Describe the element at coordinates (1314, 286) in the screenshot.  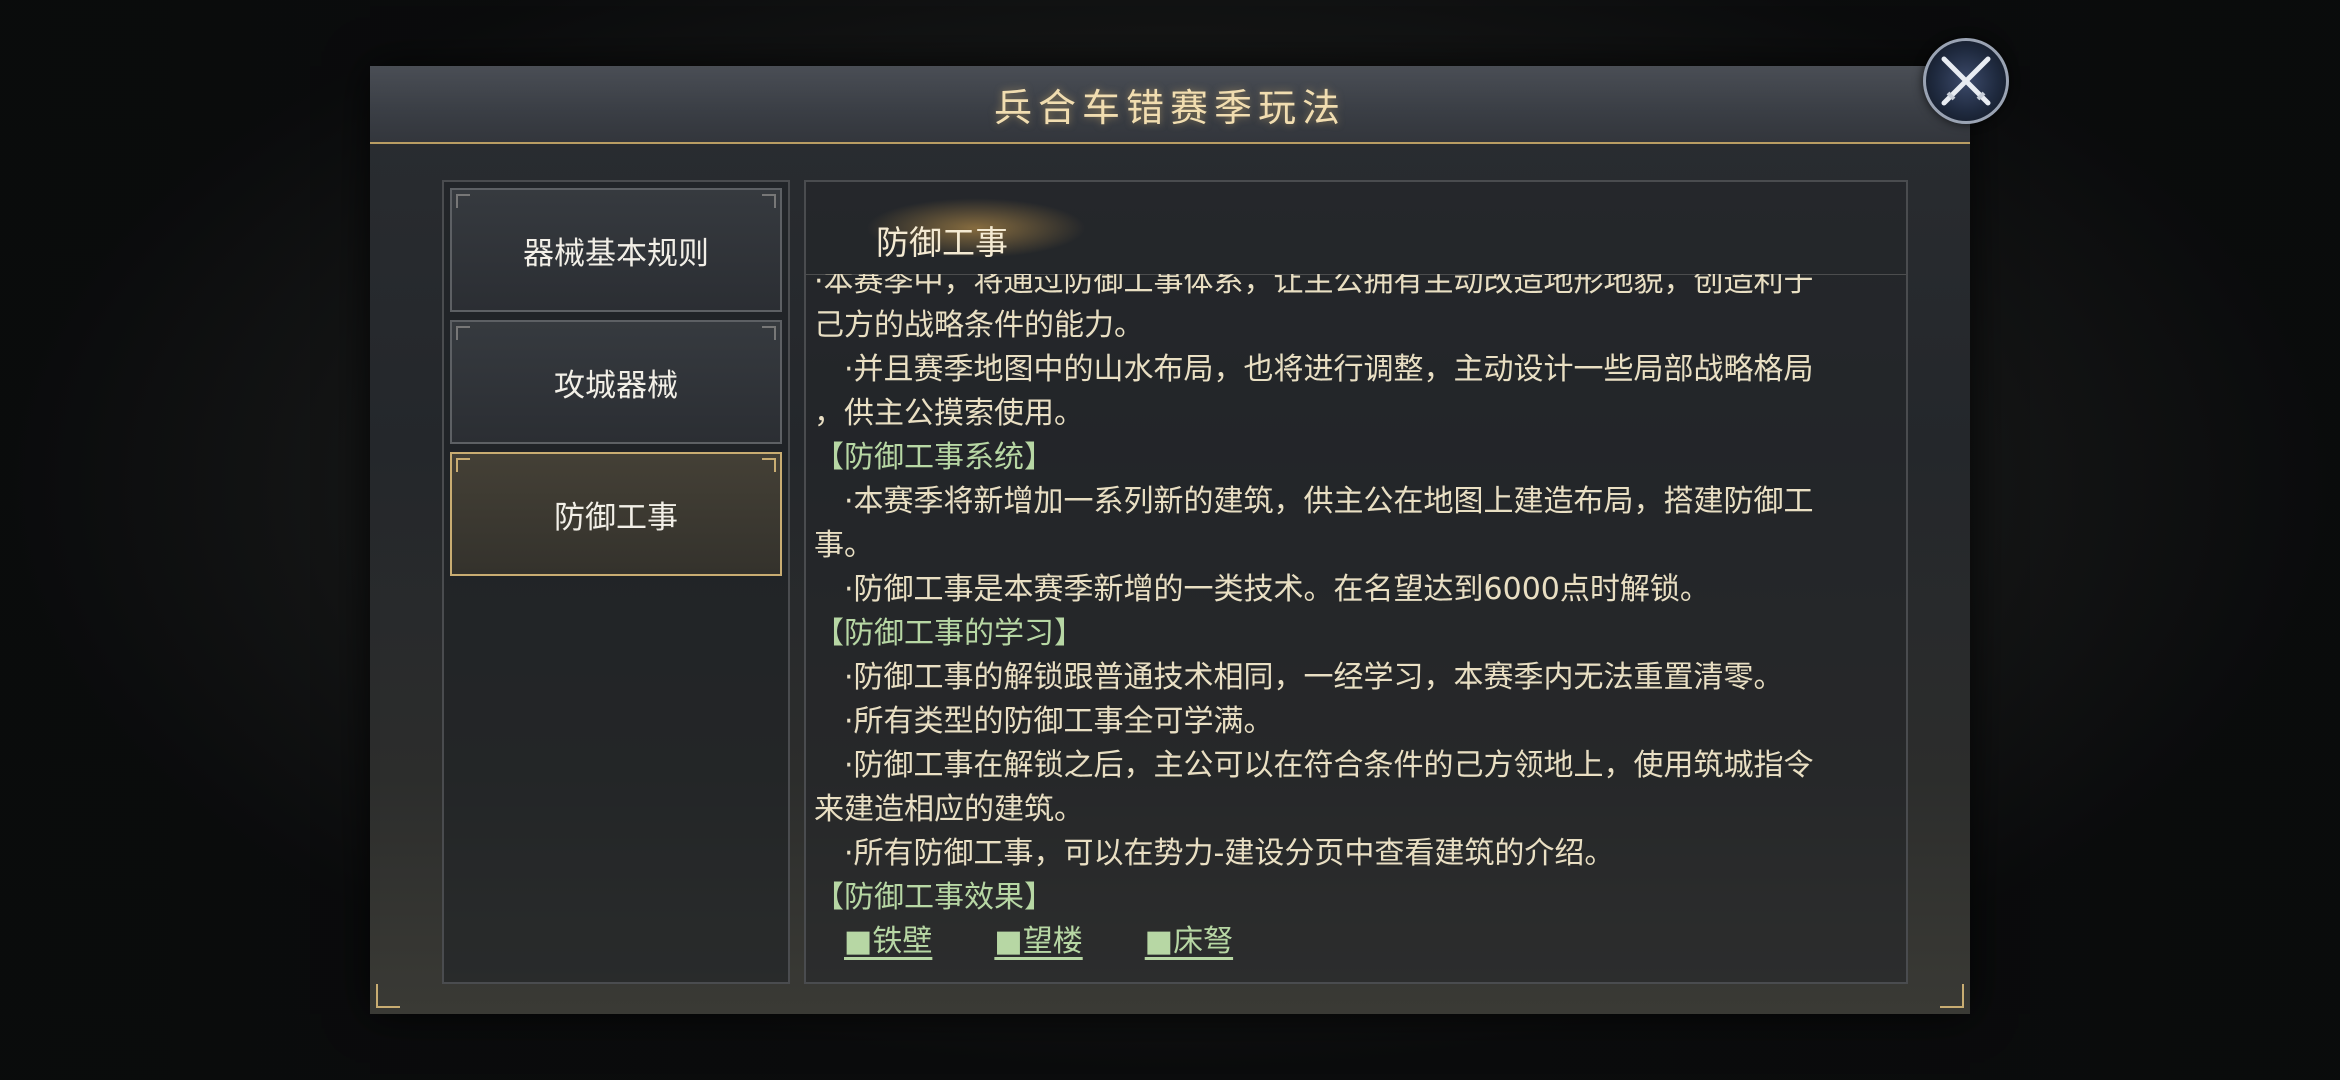
I see `content-line: ·本赛季中，将通过防御工事体系，让主公拥有主动改造地形地貌，创造利于` at that location.